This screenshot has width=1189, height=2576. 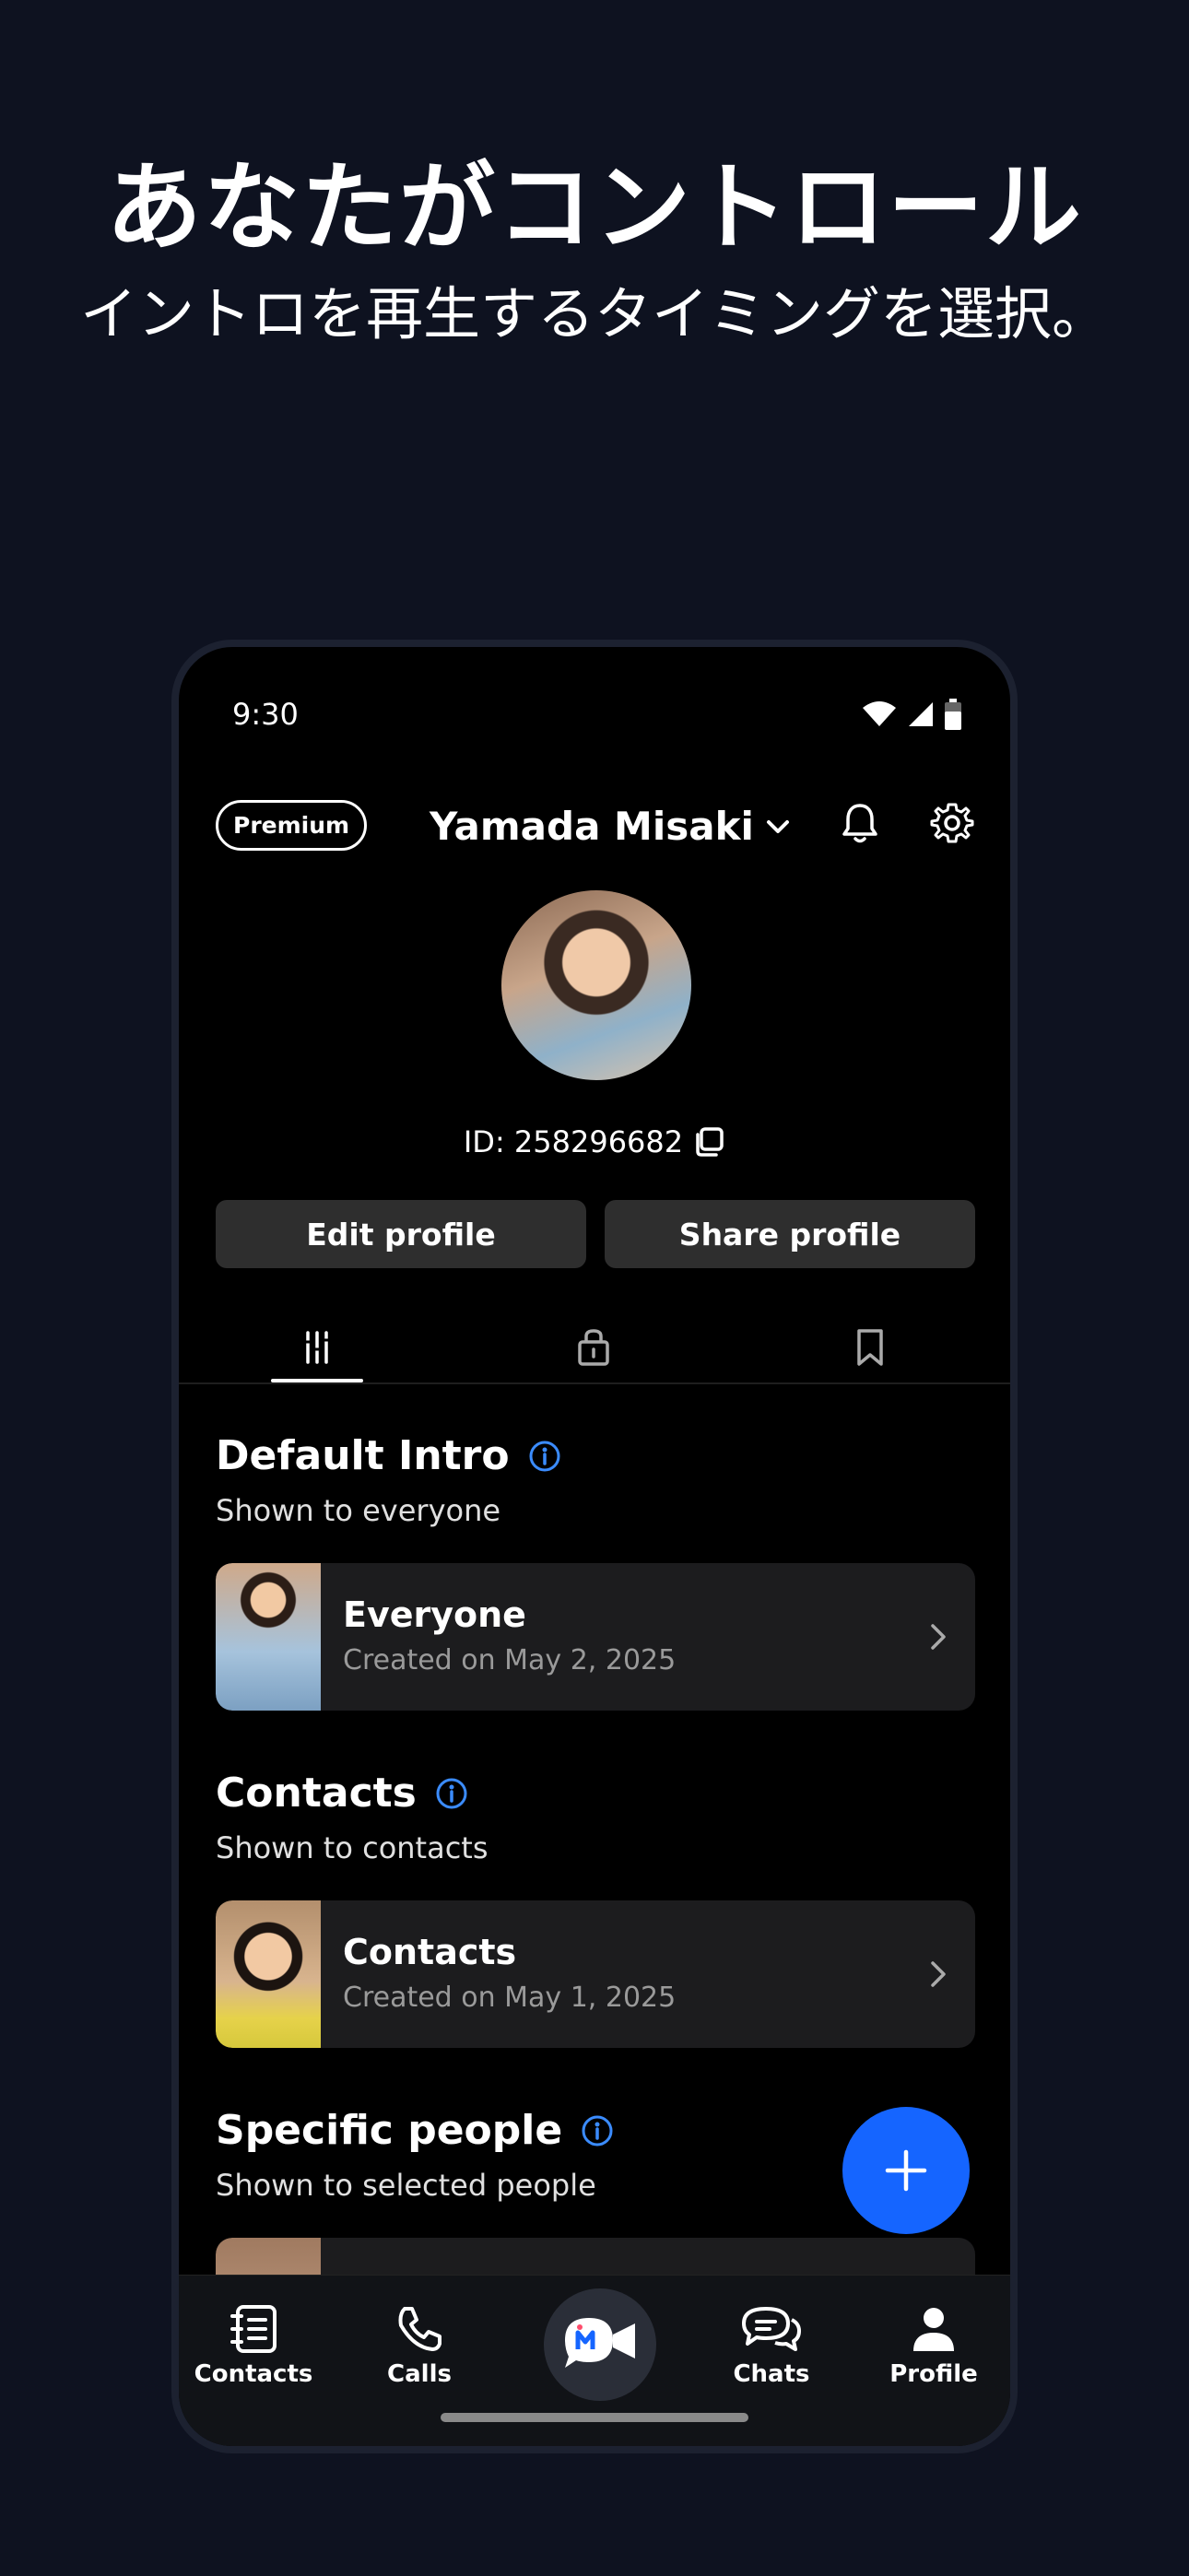 I want to click on lock-icon, so click(x=594, y=1347).